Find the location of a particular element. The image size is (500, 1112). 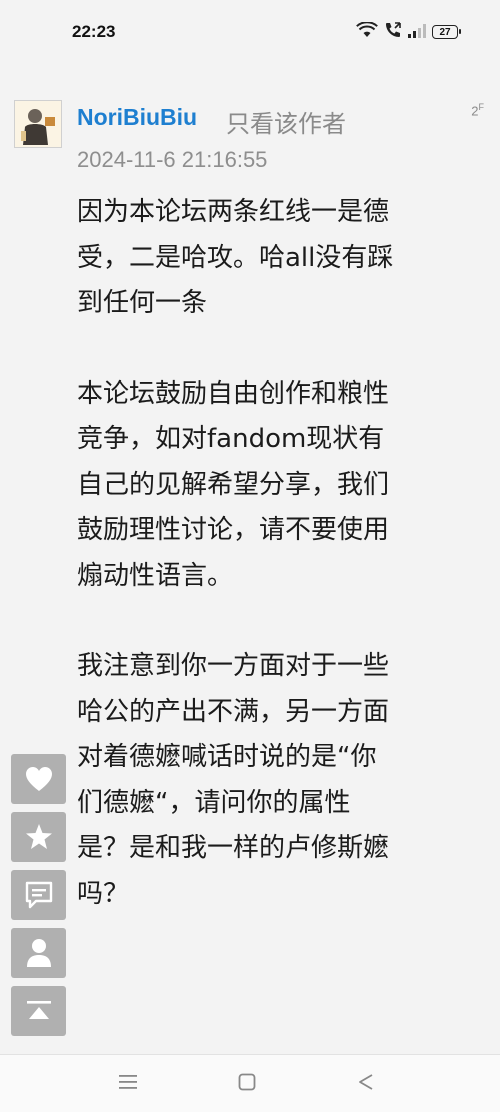

text-line: 受，二是哈攻。哈all没有踩 is located at coordinates (235, 257).